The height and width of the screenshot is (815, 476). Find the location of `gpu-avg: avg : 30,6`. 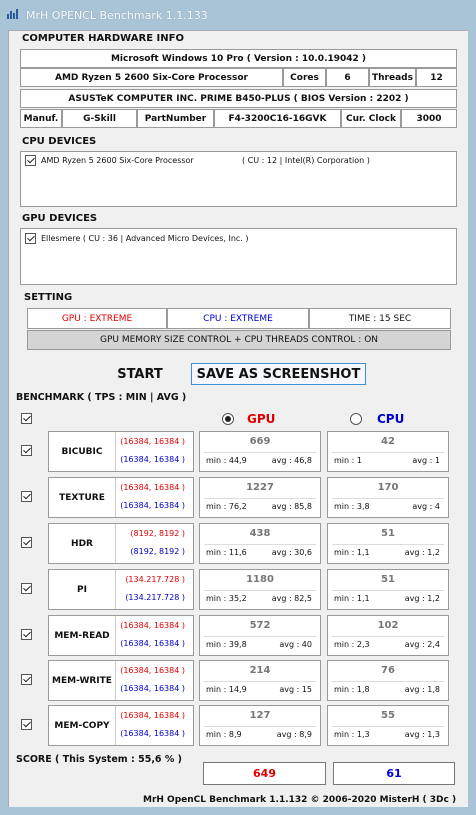

gpu-avg: avg : 30,6 is located at coordinates (291, 552).